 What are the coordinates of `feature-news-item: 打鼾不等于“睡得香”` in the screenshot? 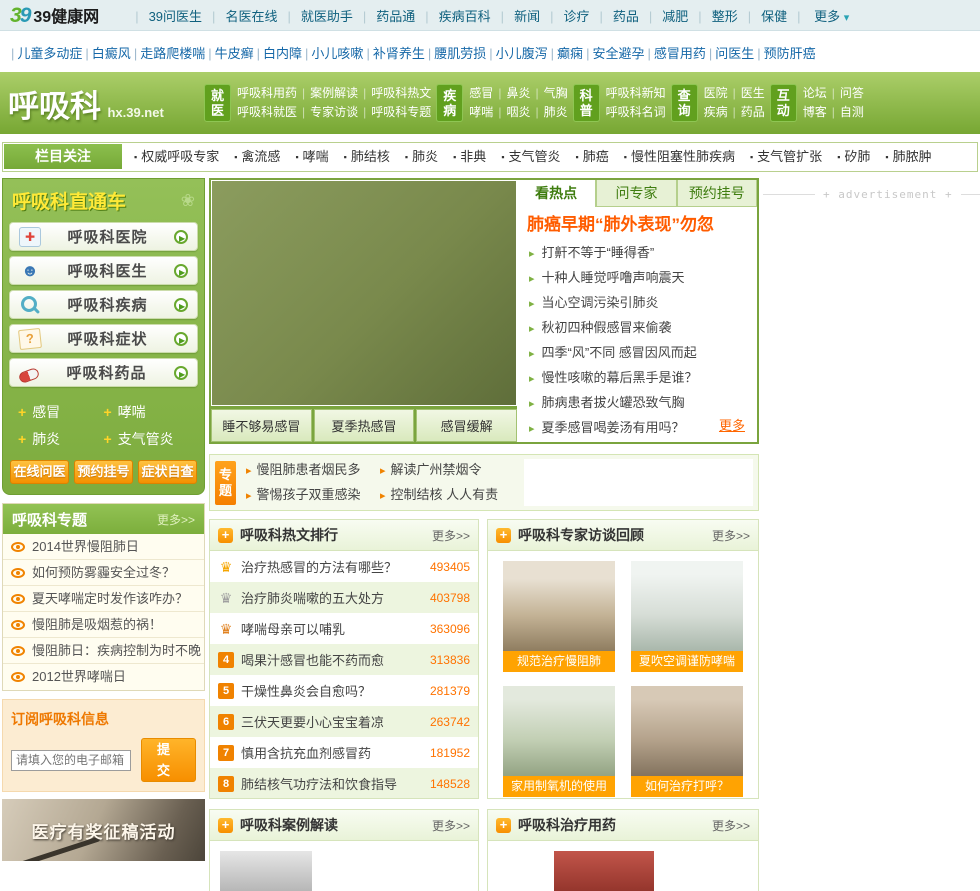 It's located at (639, 253).